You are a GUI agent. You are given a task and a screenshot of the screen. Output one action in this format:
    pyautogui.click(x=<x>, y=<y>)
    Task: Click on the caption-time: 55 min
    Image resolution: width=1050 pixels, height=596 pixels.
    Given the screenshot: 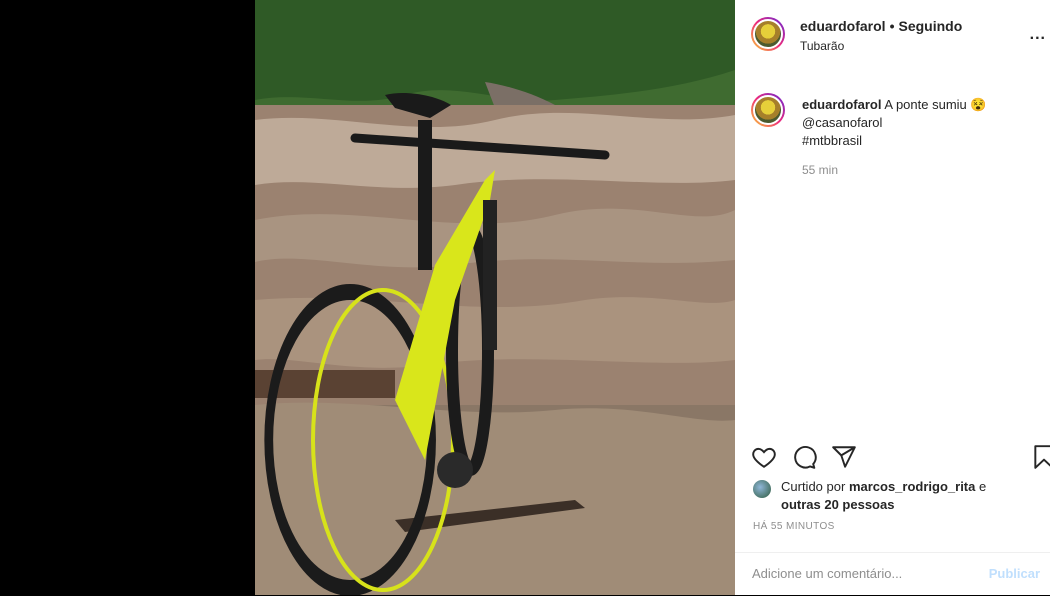 What is the action you would take?
    pyautogui.click(x=820, y=170)
    